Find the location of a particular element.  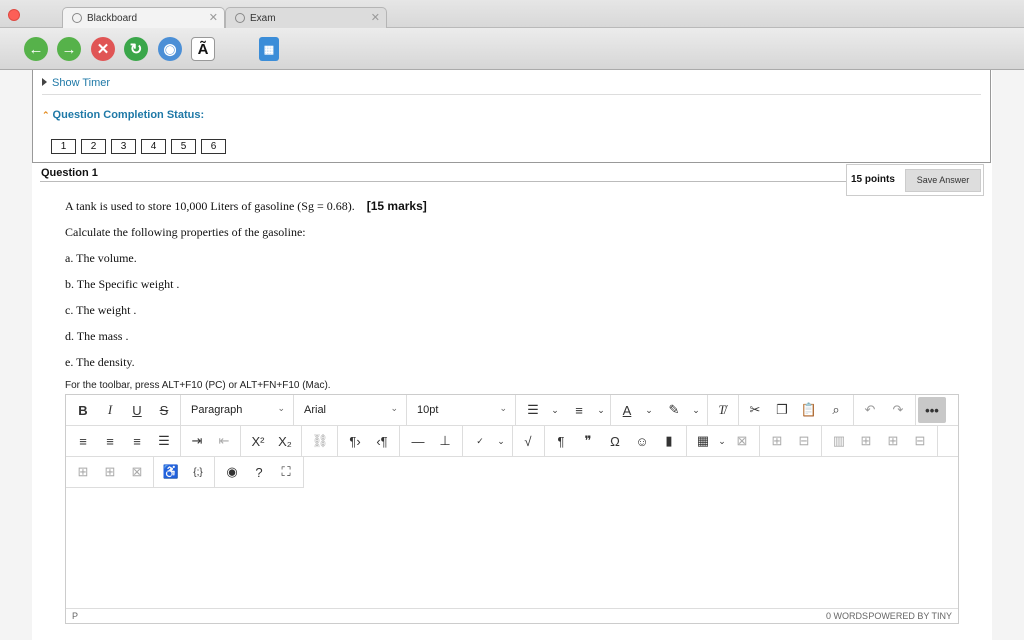

help-icon: ? is located at coordinates (259, 472).